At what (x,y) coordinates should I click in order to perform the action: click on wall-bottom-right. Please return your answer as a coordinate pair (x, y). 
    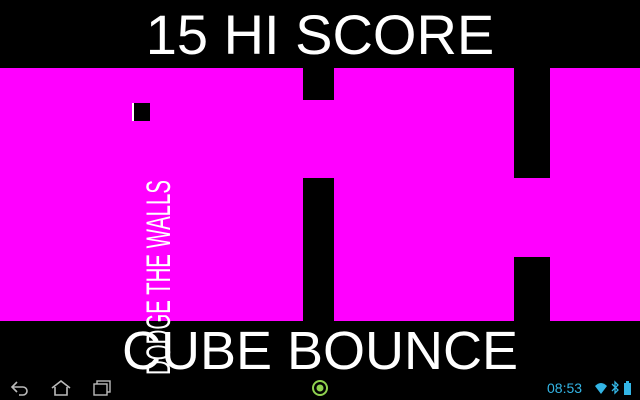
    Looking at the image, I should click on (532, 289).